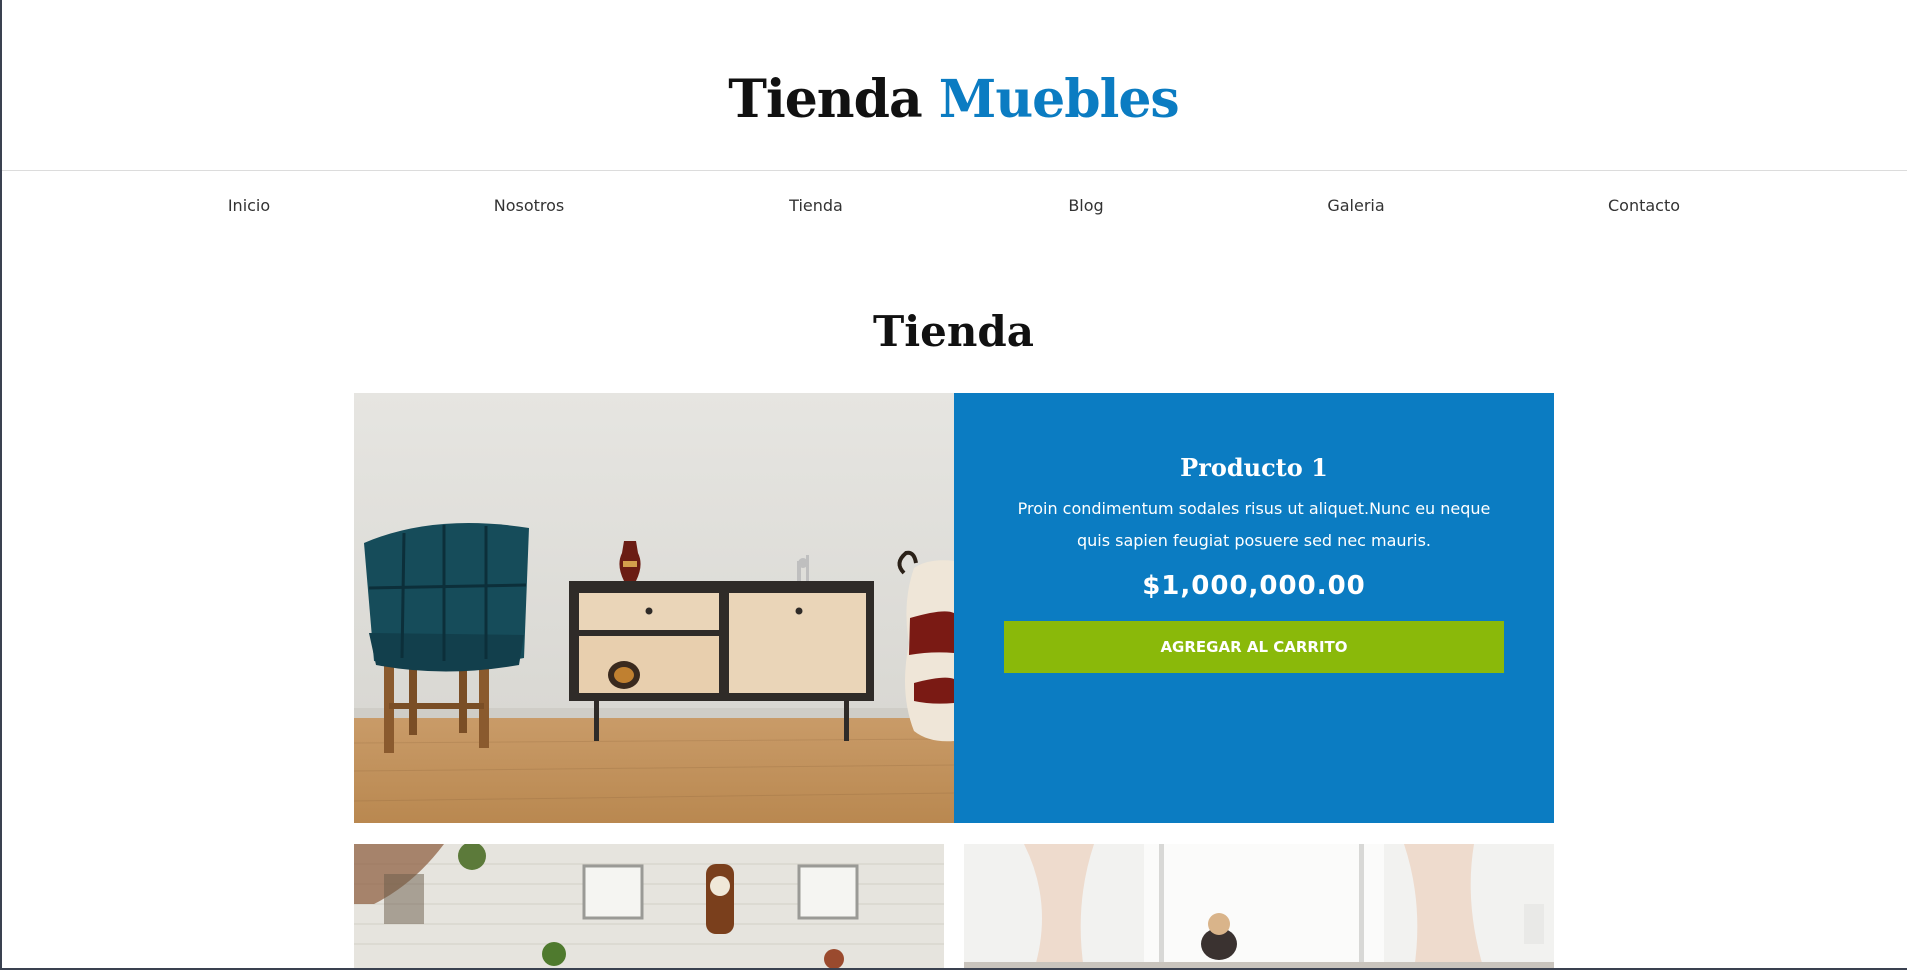 The image size is (1907, 970). Describe the element at coordinates (1355, 205) in the screenshot. I see `nav-item-galeria: Galeria` at that location.